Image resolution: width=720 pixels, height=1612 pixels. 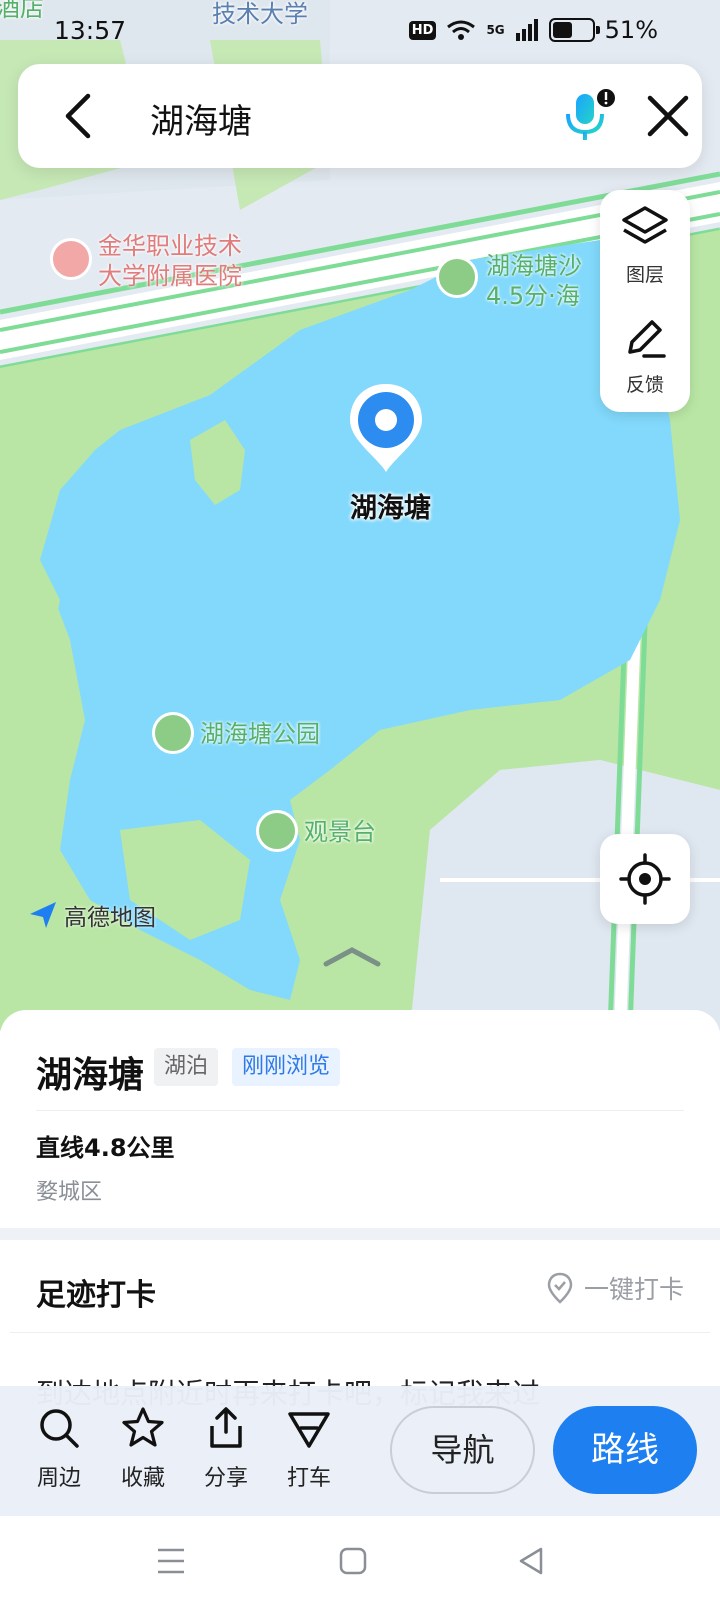 What do you see at coordinates (562, 30) in the screenshot?
I see `battery-fill` at bounding box center [562, 30].